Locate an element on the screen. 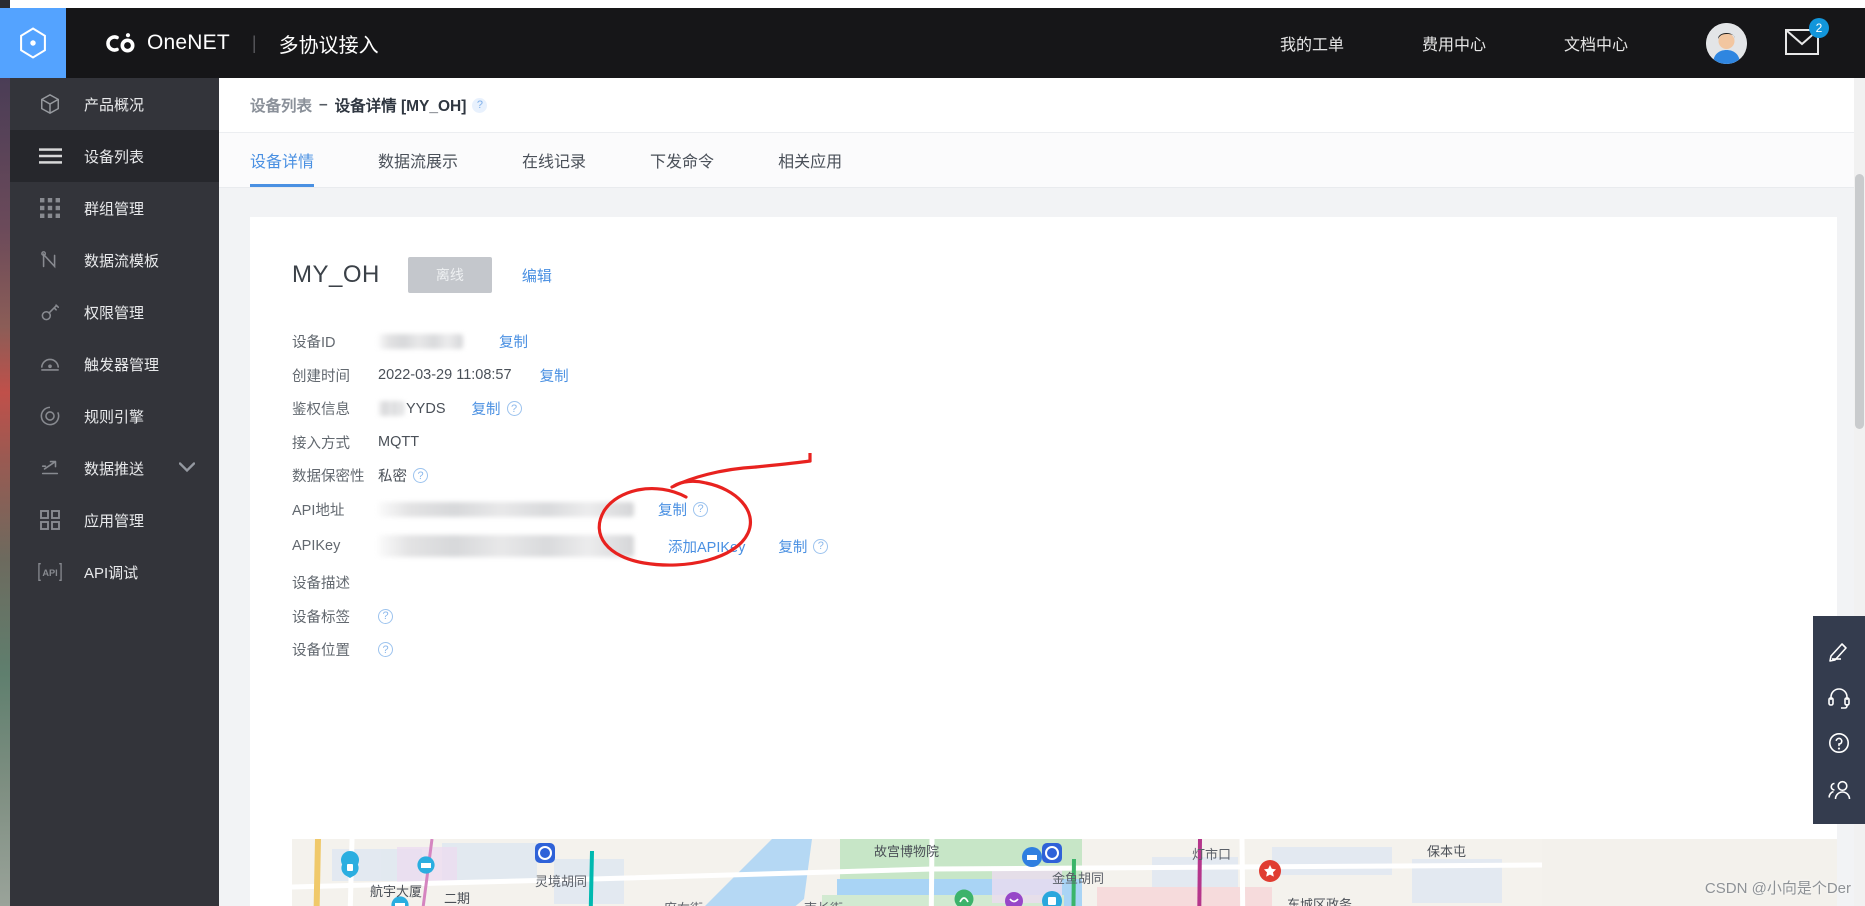  create-time-value: 2022-03-29 11:08:57 is located at coordinates (445, 375).